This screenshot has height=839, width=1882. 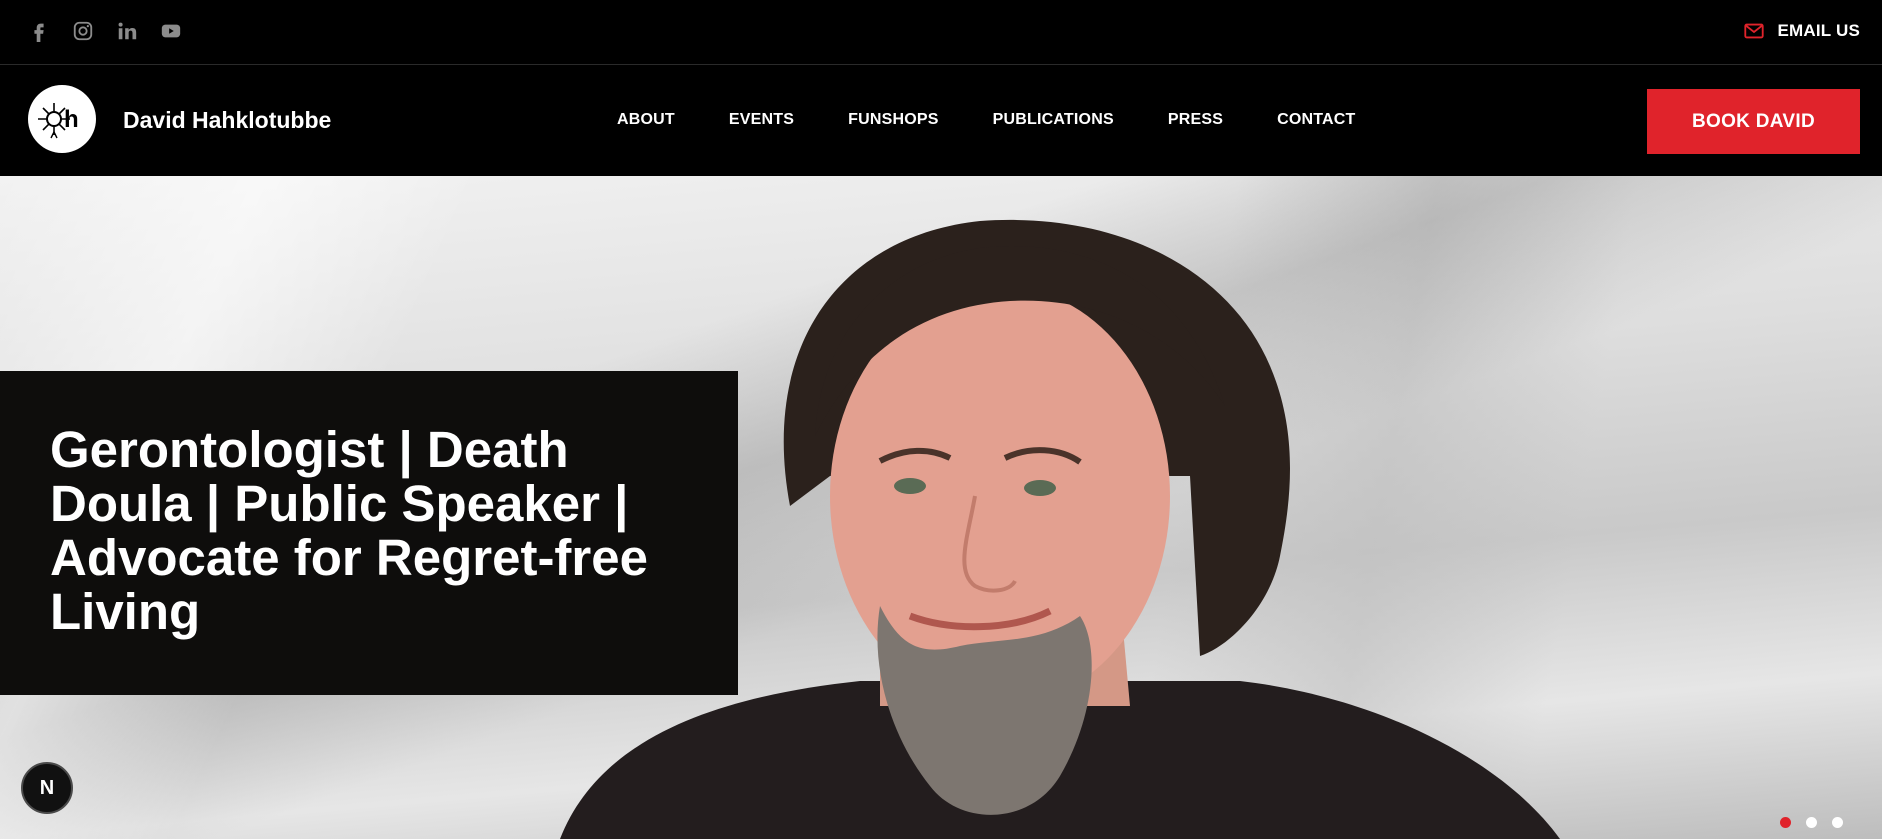 What do you see at coordinates (1316, 120) in the screenshot?
I see `nav-item-contact: CONTACT` at bounding box center [1316, 120].